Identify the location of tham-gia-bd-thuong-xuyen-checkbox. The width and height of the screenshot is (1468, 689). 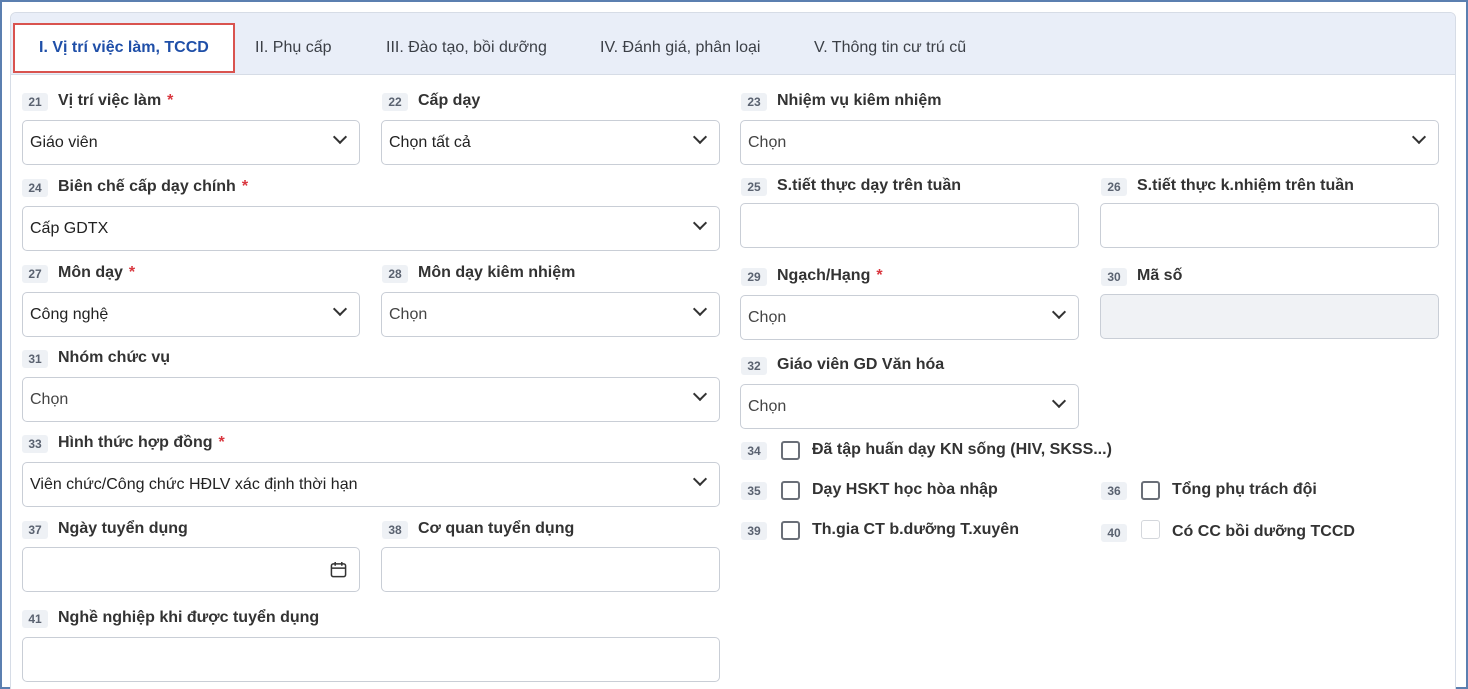
(790, 530).